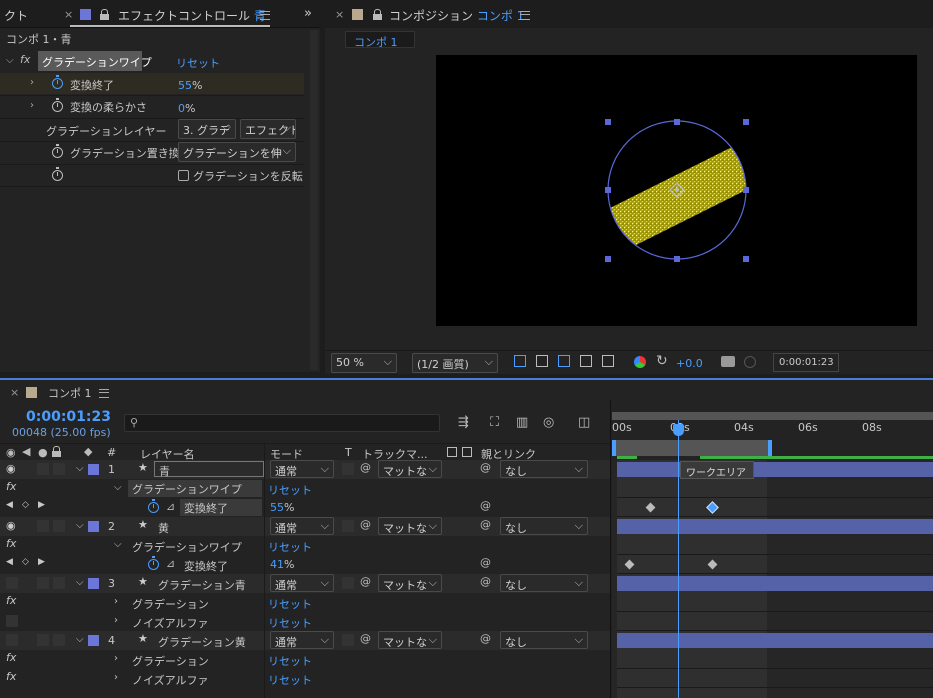  What do you see at coordinates (455, 363) in the screenshot?
I see `resolution-dropdown: (1/2 画質)` at bounding box center [455, 363].